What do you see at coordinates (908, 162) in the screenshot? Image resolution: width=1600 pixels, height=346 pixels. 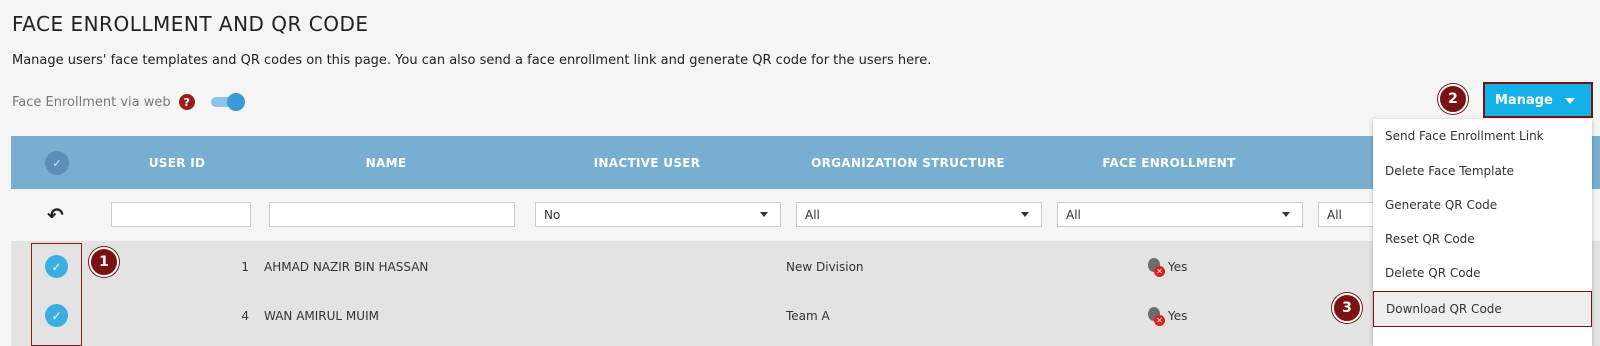 I see `column-header-organization-structure: ORGANIZATION STRUCTURE` at bounding box center [908, 162].